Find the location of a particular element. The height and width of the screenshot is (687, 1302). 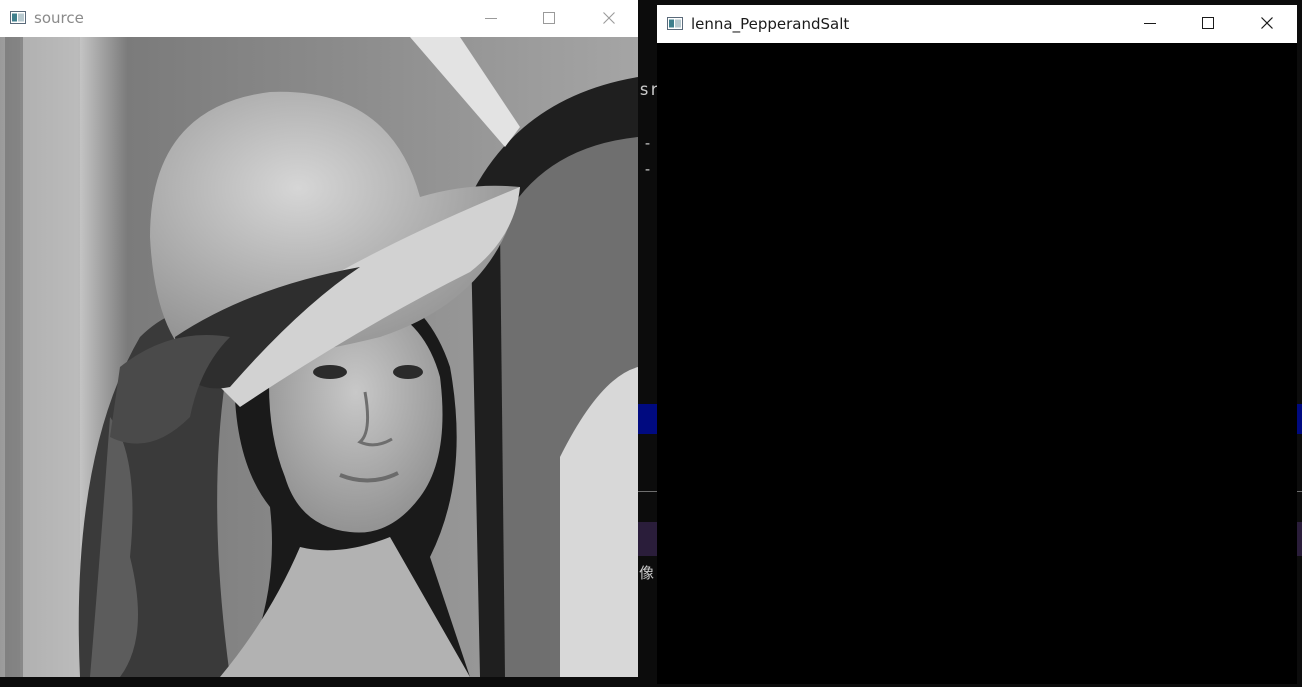

window-title: lenna_PepperandSalt is located at coordinates (770, 24).